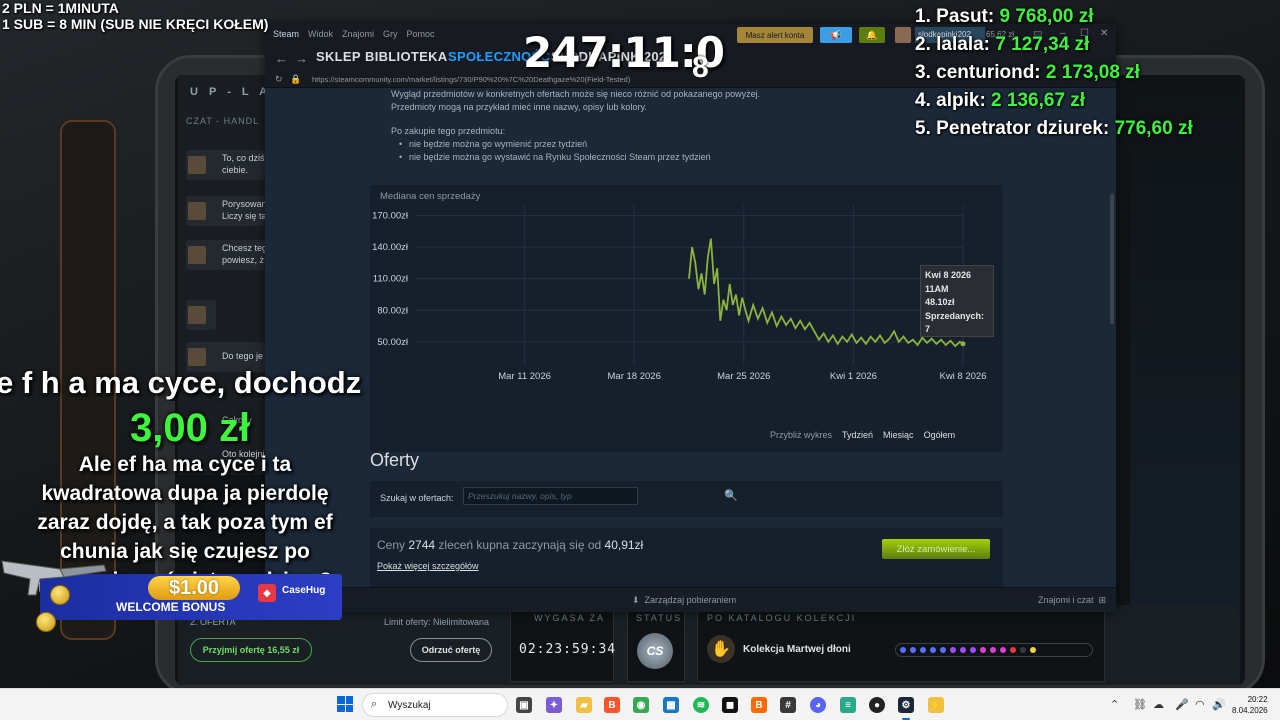  I want to click on menu-item: Gry, so click(390, 34).